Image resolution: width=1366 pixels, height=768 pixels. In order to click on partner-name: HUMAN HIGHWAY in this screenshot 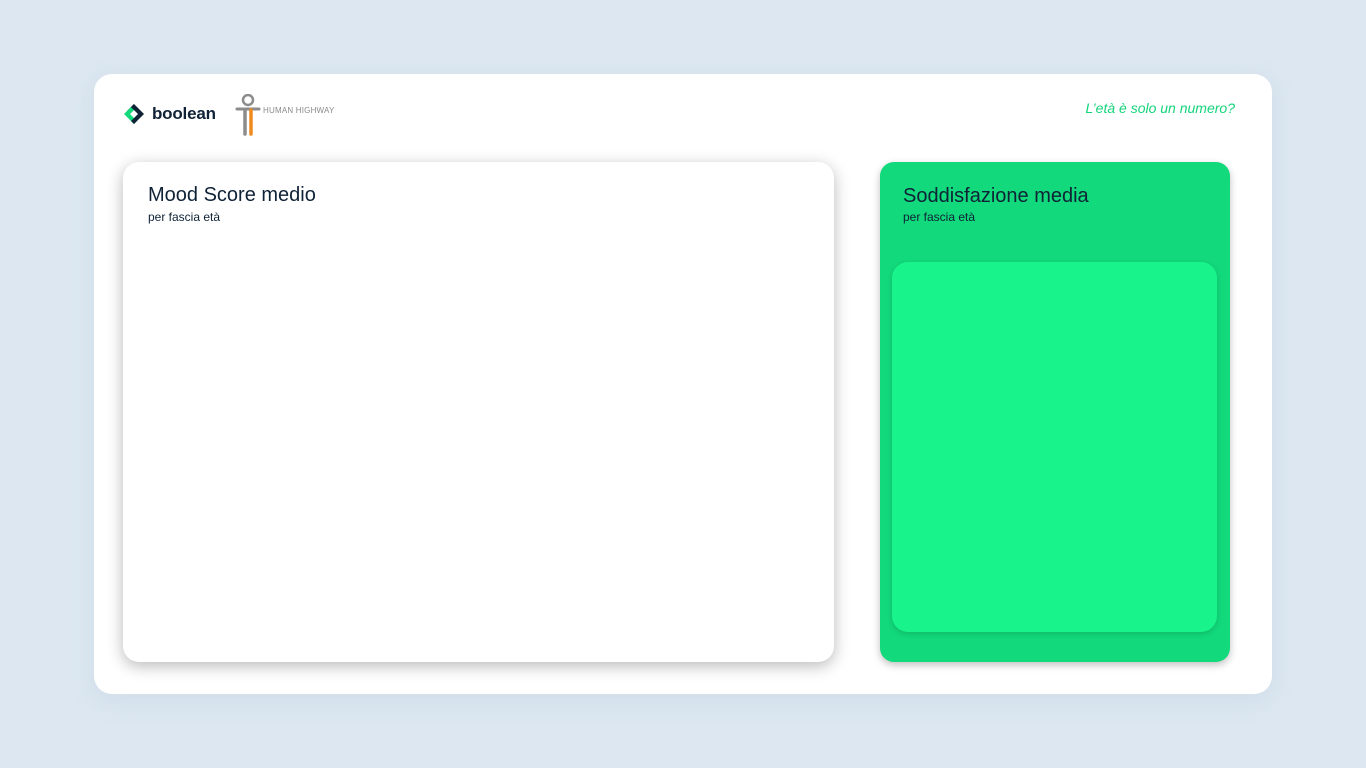, I will do `click(299, 110)`.